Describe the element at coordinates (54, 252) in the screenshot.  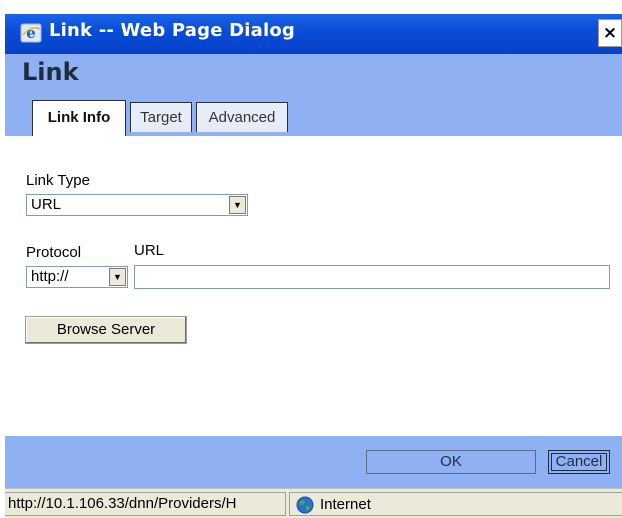
I see `protocol-label: Protocol` at that location.